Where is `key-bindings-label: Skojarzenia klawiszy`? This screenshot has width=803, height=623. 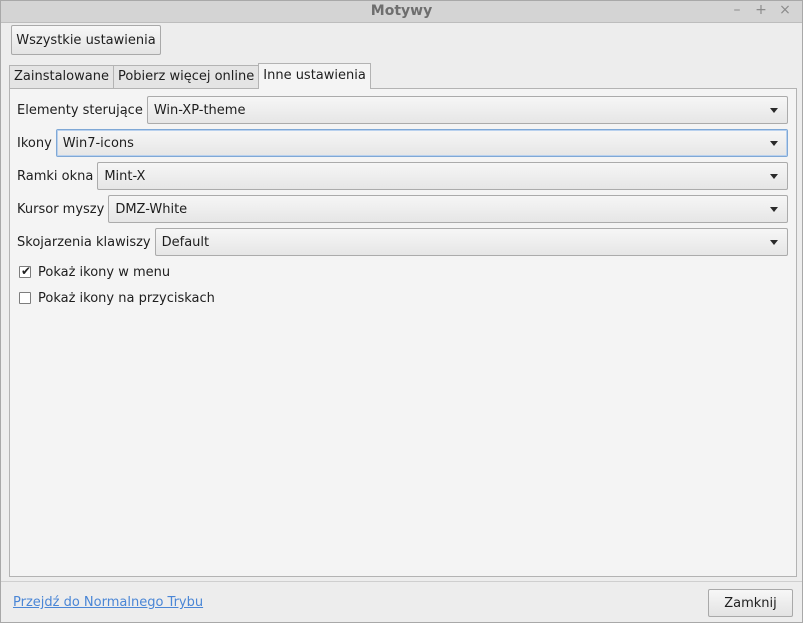
key-bindings-label: Skojarzenia klawiszy is located at coordinates (84, 242).